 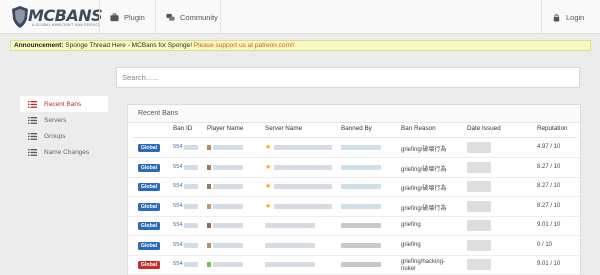 What do you see at coordinates (556, 17) in the screenshot?
I see `lock-icon` at bounding box center [556, 17].